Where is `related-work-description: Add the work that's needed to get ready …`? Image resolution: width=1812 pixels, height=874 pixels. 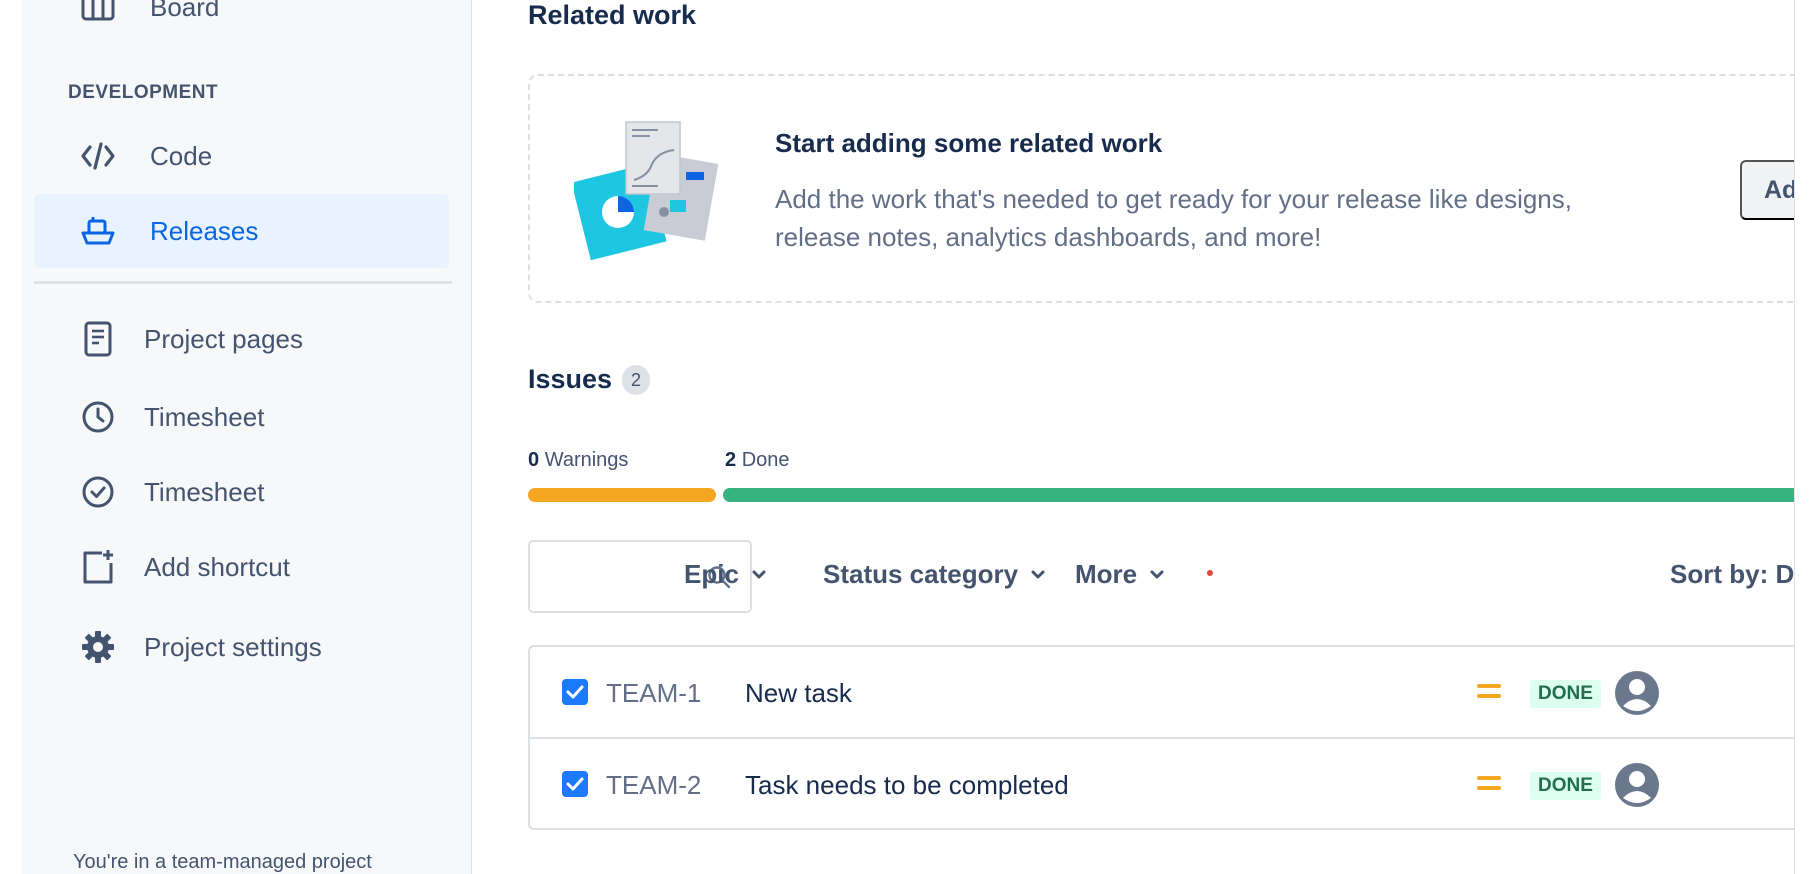
related-work-description: Add the work that's needed to get ready … is located at coordinates (1173, 218).